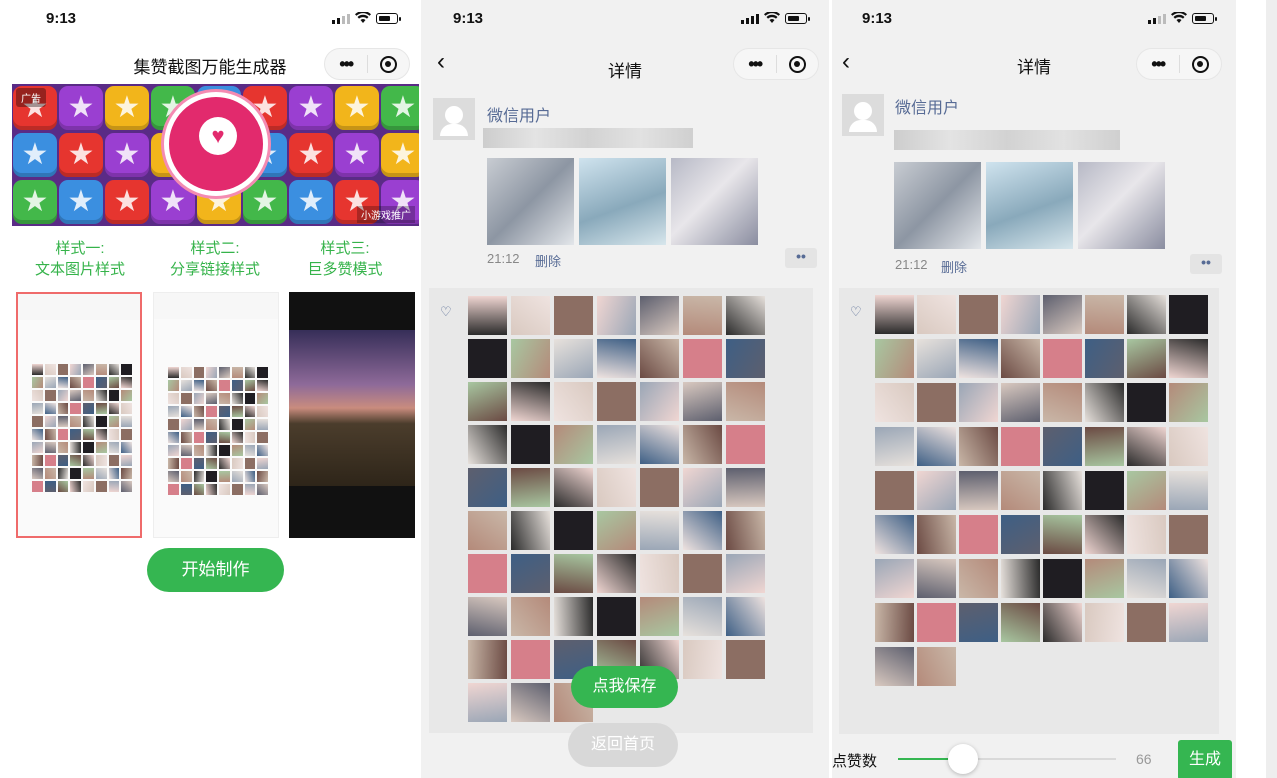 The image size is (1277, 778). What do you see at coordinates (1007, 759) in the screenshot?
I see `likes-slider` at bounding box center [1007, 759].